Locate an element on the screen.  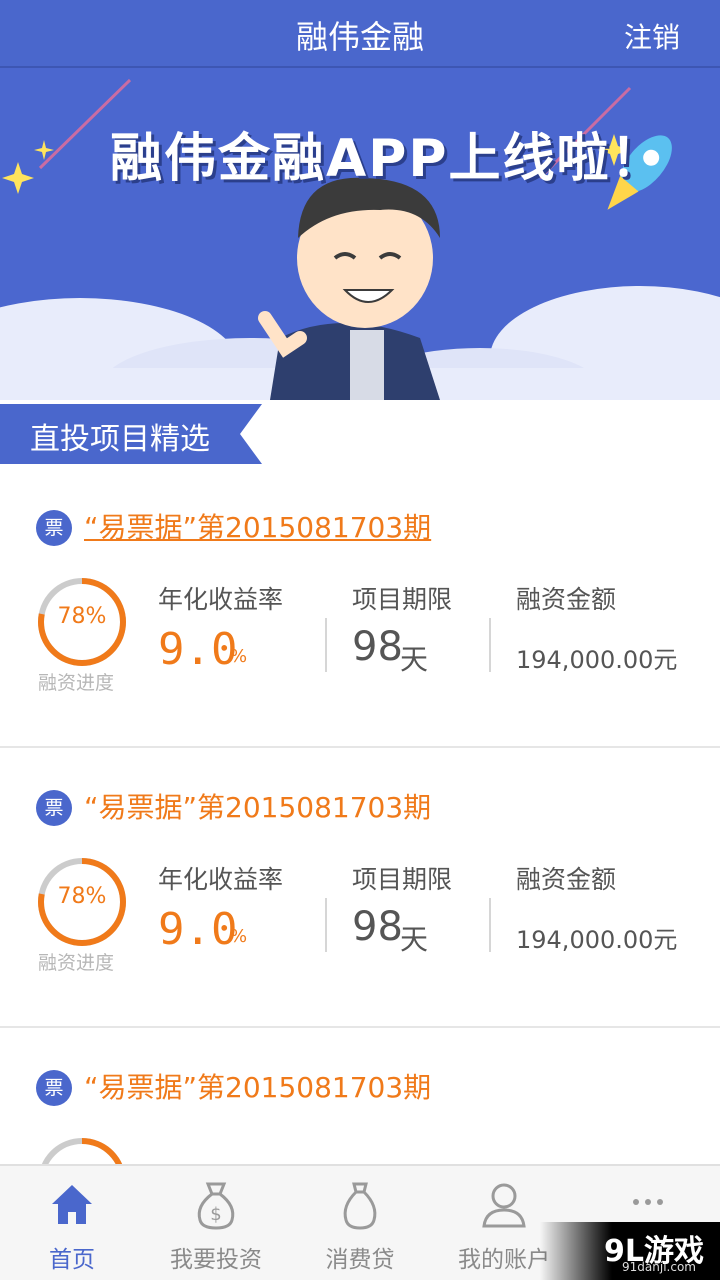
nav-label: 消费贷 is located at coordinates (360, 1260).